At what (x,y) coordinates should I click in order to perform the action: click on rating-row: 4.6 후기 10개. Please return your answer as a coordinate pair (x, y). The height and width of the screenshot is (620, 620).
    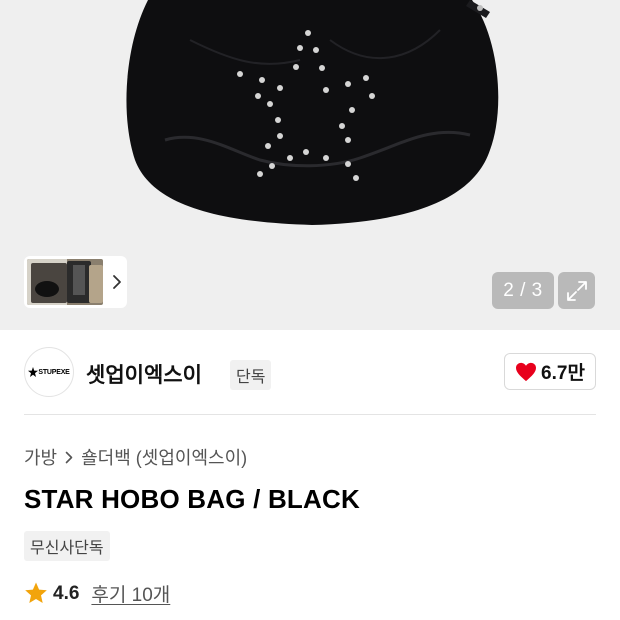
    Looking at the image, I should click on (97, 593).